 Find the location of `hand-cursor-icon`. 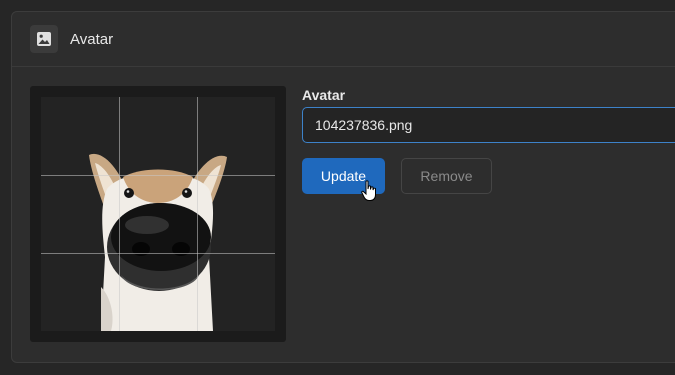

hand-cursor-icon is located at coordinates (370, 193).